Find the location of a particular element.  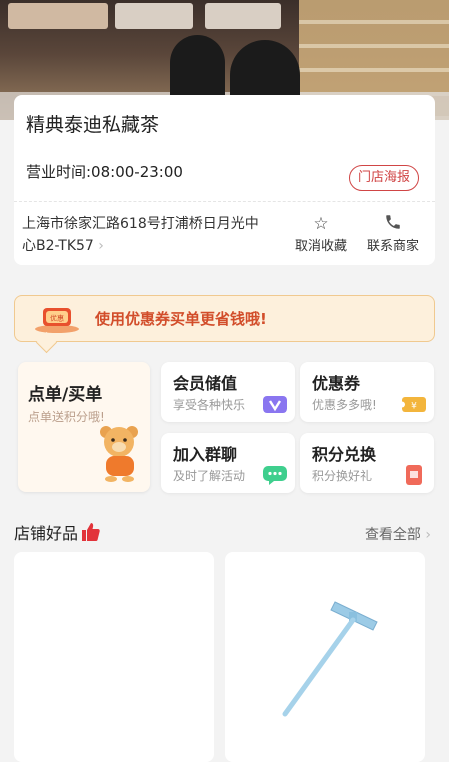

member-topup-tile: 会员储值 享受各种快乐 is located at coordinates (228, 392).